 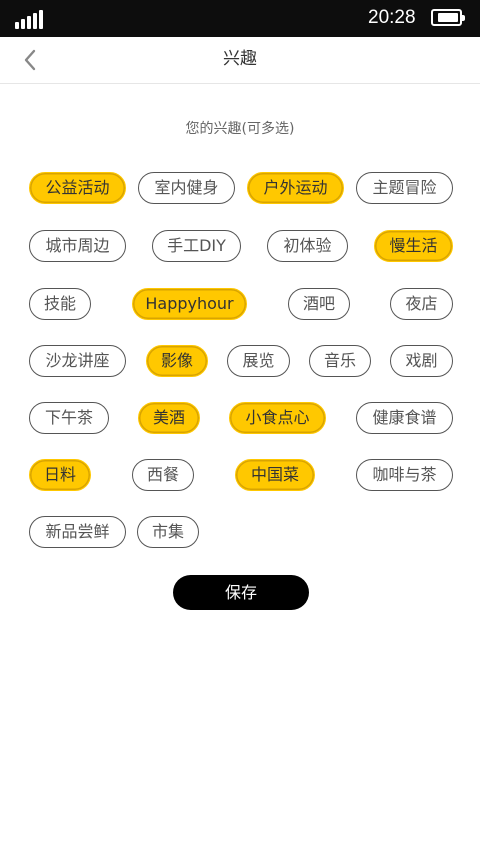 What do you see at coordinates (77, 246) in the screenshot?
I see `interest-tag: 城市周边` at bounding box center [77, 246].